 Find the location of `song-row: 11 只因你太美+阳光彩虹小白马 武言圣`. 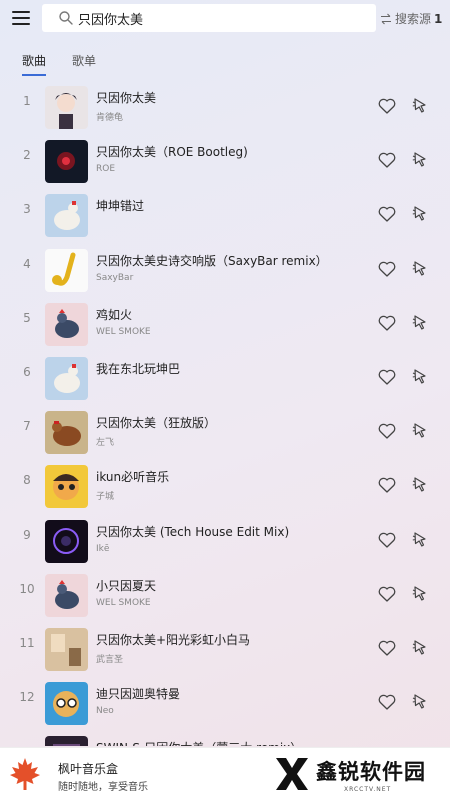

song-row: 11 只因你太美+阳光彩虹小白马 武言圣 is located at coordinates (225, 648).